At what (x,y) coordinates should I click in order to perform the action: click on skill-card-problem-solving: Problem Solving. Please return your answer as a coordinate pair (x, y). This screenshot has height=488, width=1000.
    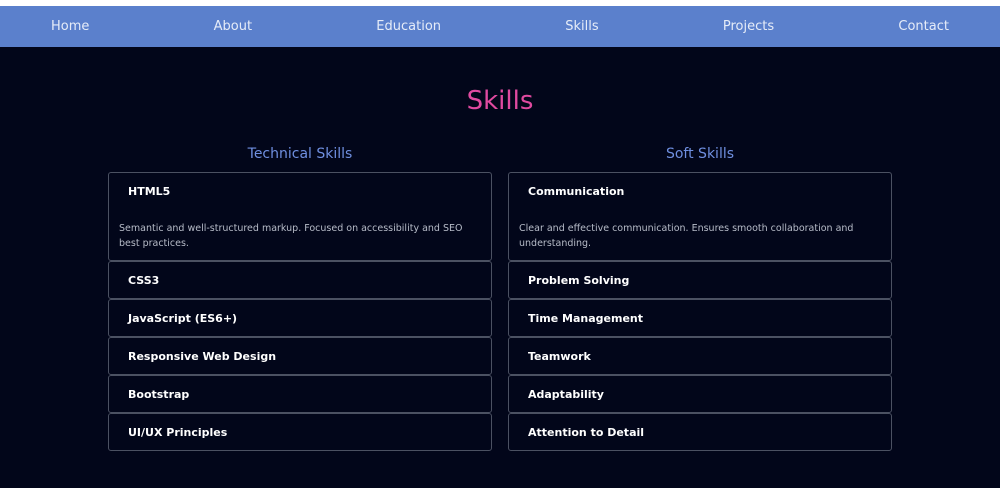
    Looking at the image, I should click on (700, 280).